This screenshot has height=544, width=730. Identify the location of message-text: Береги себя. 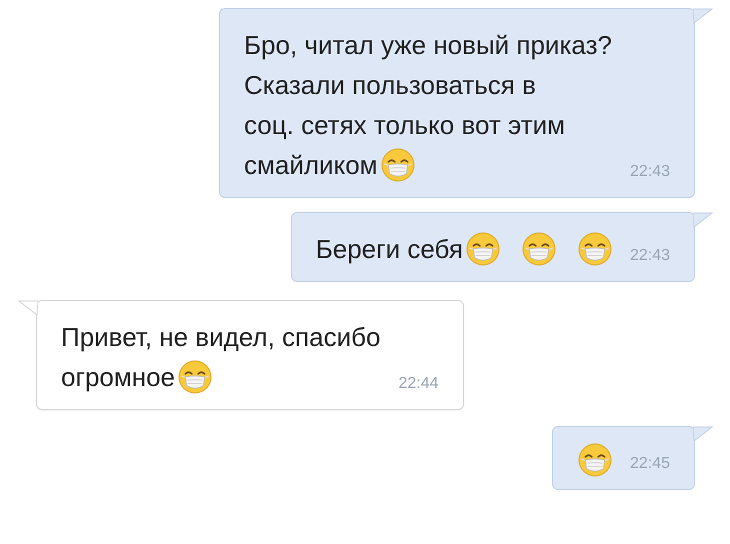
(389, 249).